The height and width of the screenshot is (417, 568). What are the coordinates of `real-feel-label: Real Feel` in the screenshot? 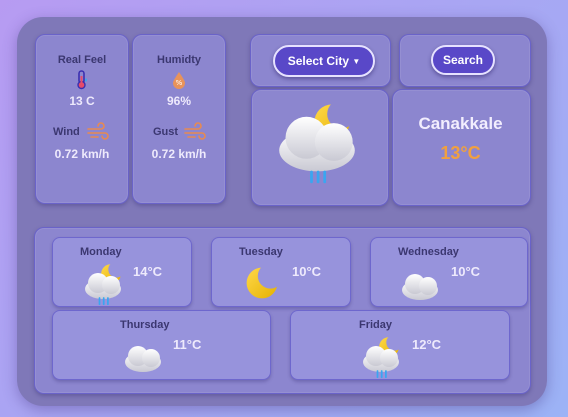 It's located at (82, 60).